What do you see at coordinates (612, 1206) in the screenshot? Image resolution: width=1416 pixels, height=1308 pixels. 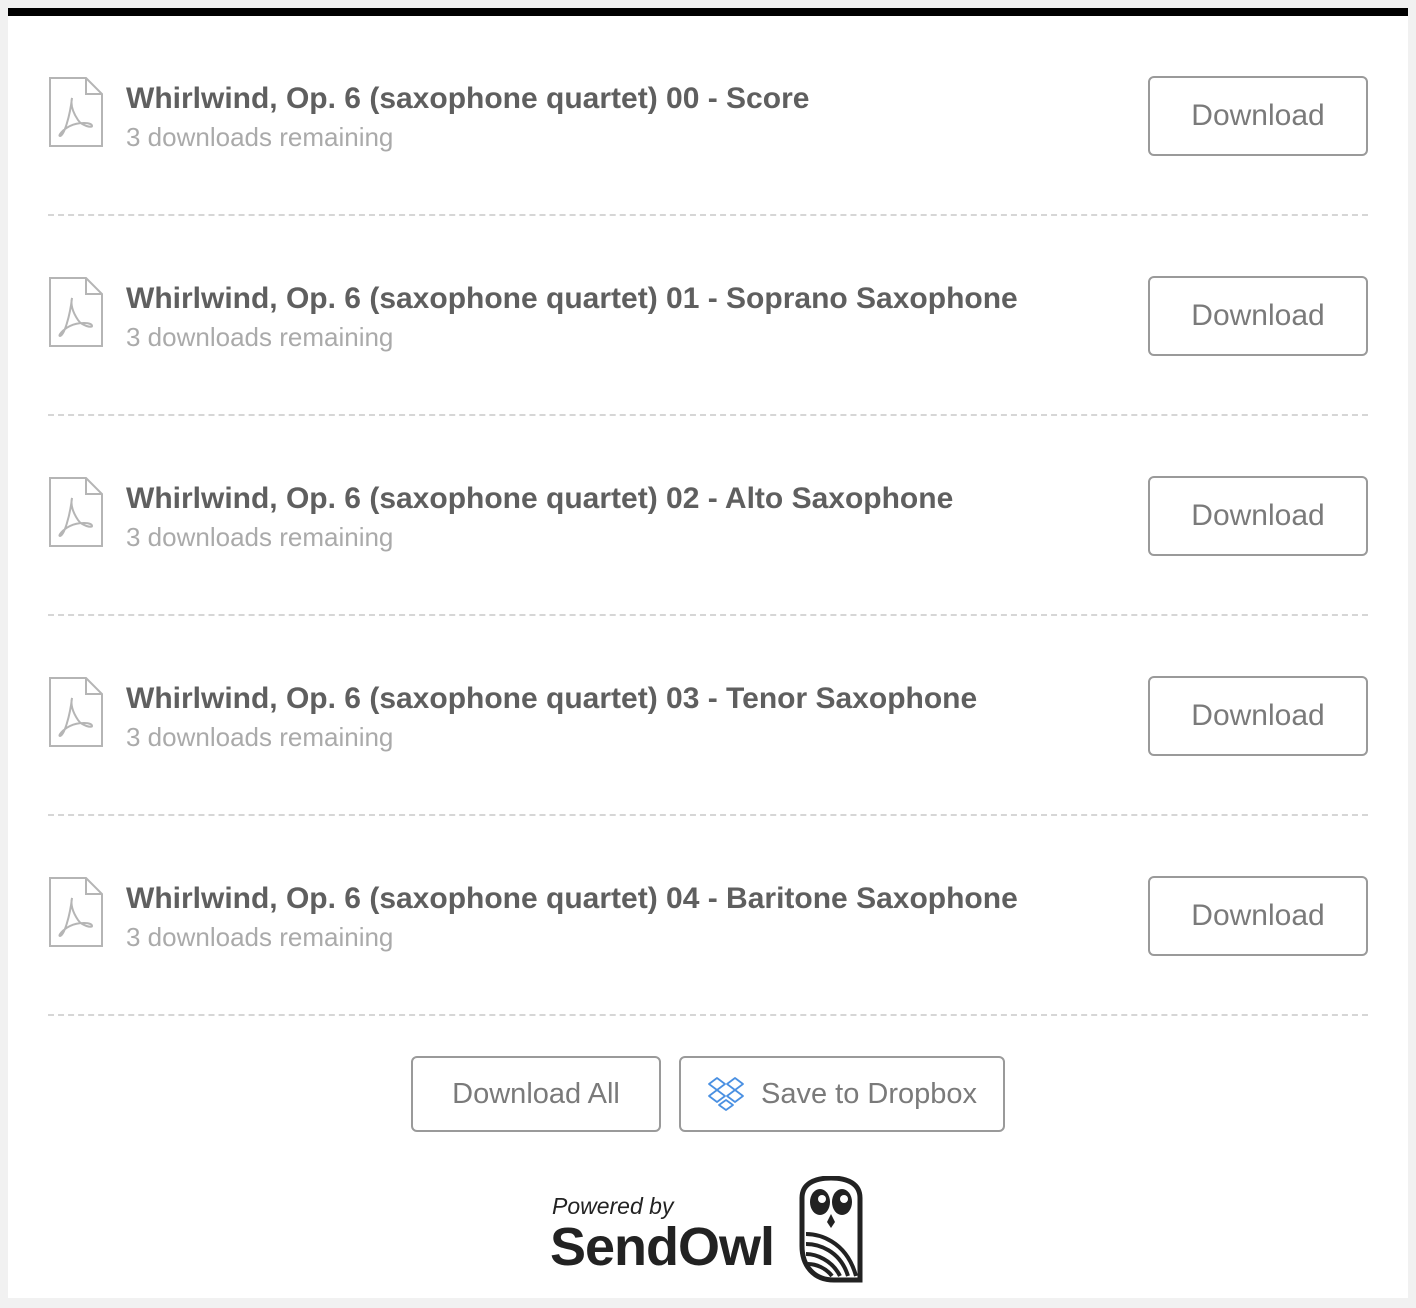 I see `powered-by-label: Powered by` at bounding box center [612, 1206].